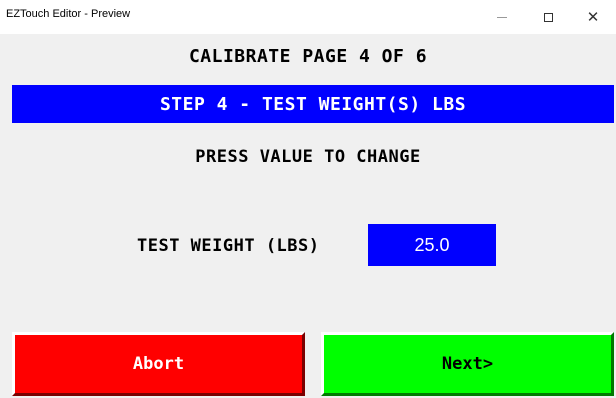  I want to click on window-title: EZTouch Editor - Preview, so click(68, 14).